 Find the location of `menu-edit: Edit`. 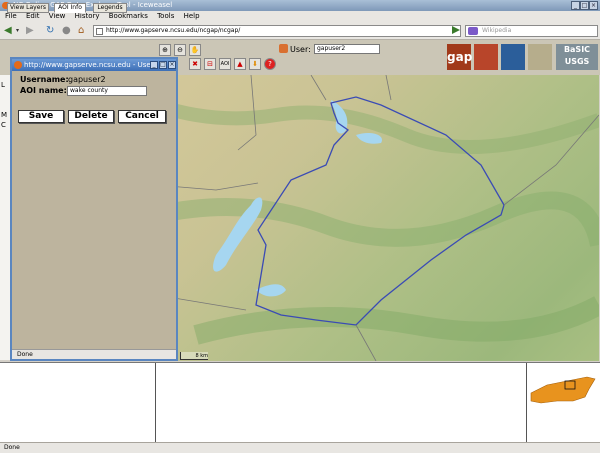

menu-edit: Edit is located at coordinates (33, 16).